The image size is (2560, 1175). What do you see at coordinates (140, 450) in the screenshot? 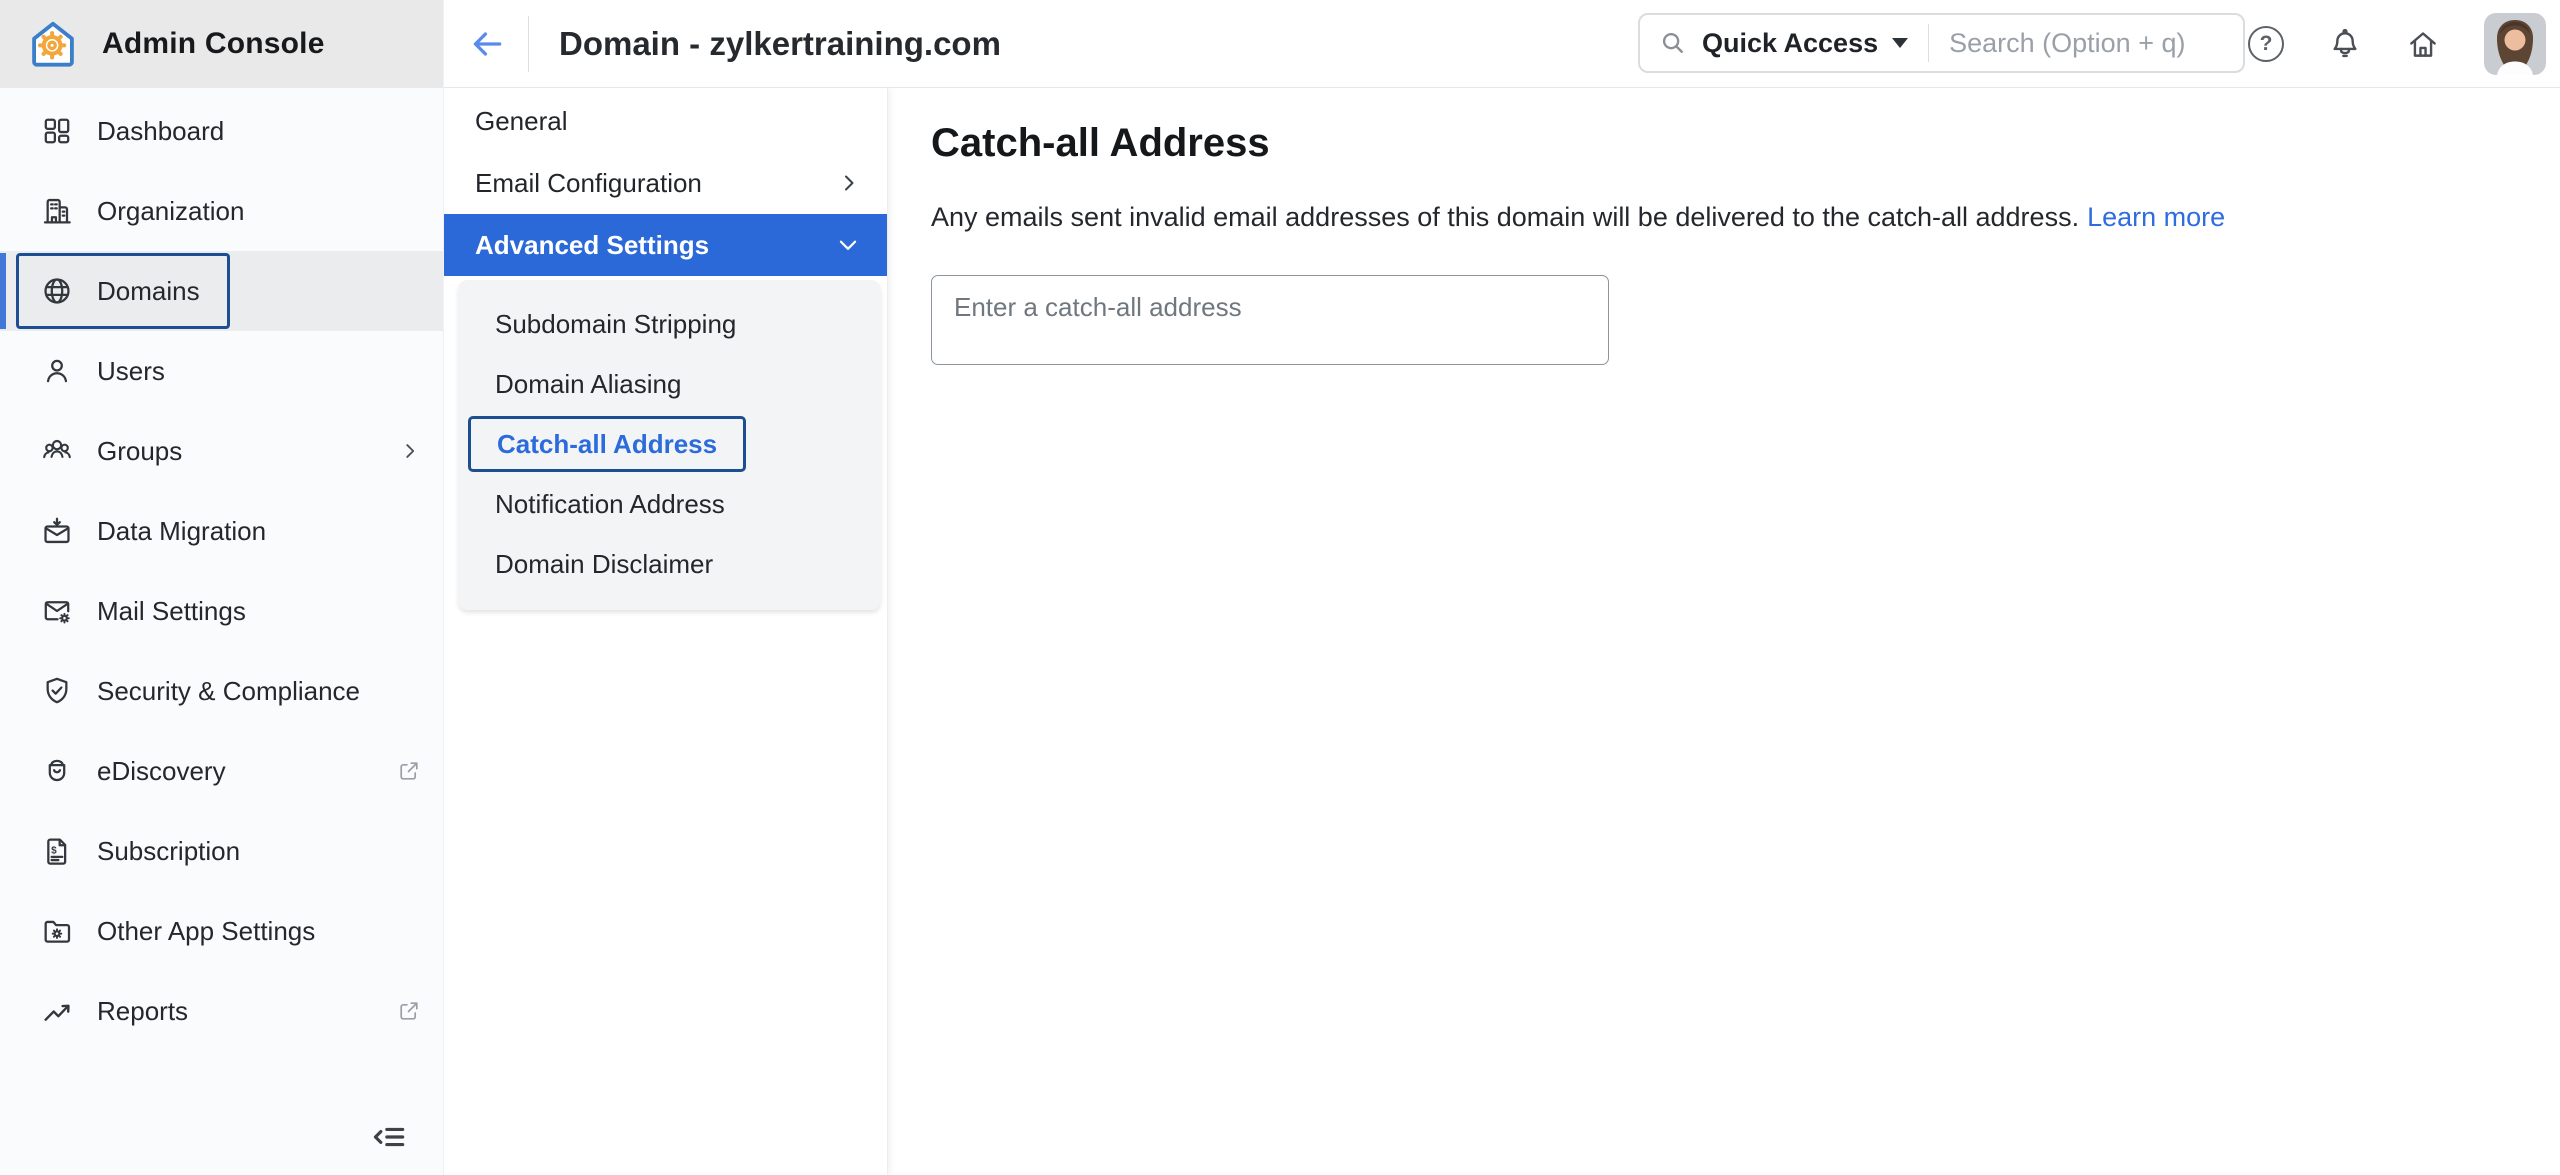
I see `sidebar-item-label: Groups` at bounding box center [140, 450].